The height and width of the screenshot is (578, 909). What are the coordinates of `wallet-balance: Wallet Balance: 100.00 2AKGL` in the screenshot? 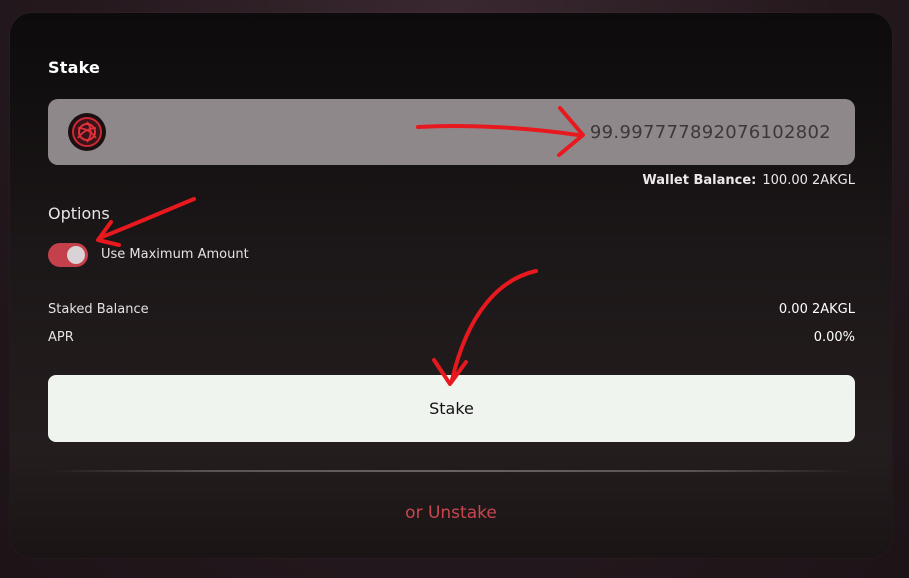 It's located at (748, 180).